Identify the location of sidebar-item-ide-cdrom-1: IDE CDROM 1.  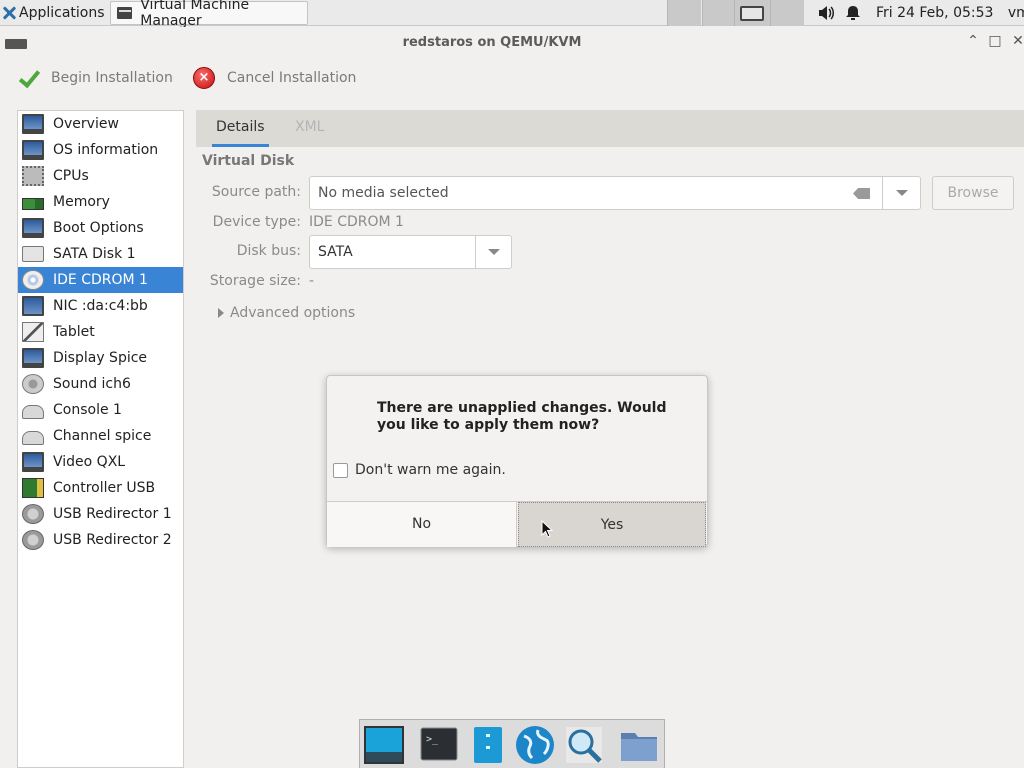
(100, 280).